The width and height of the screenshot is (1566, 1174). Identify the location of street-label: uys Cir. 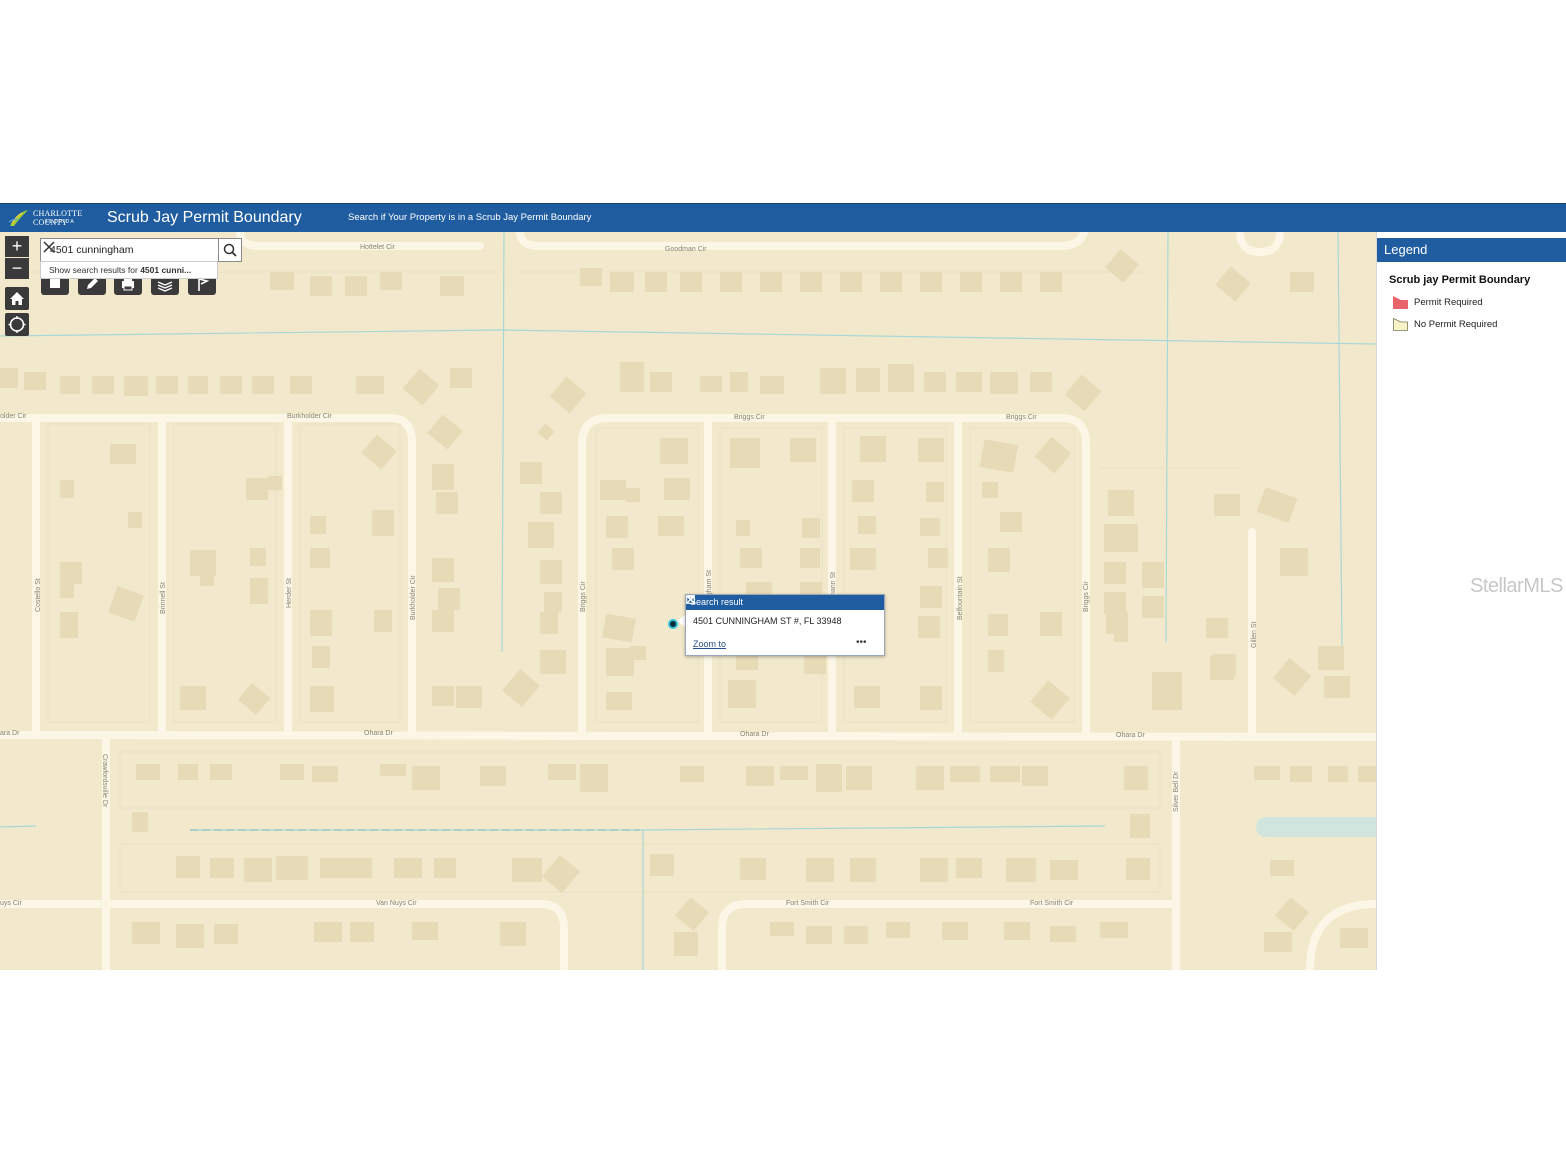
(11, 903).